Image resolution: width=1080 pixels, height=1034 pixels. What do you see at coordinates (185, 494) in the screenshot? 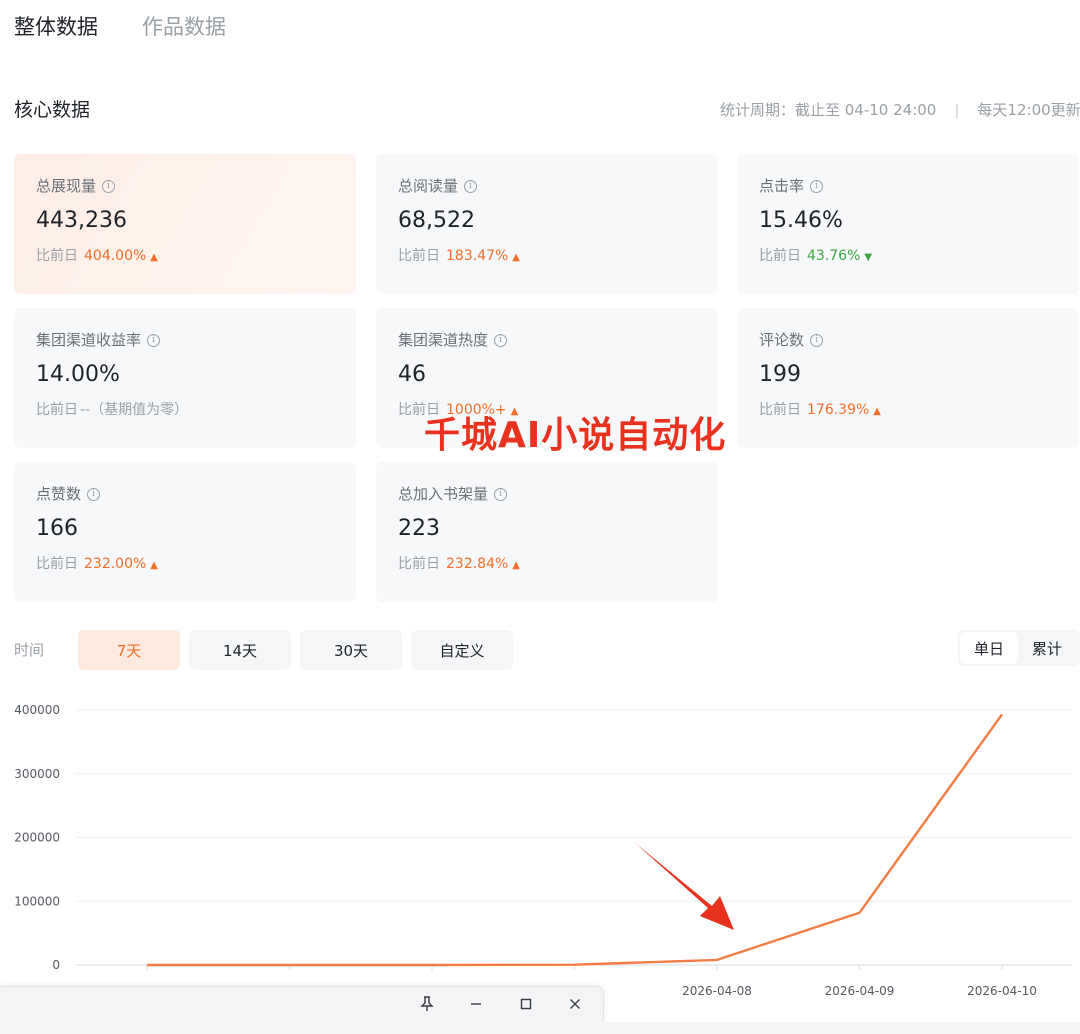
I see `metric-label: 点赞数 i` at bounding box center [185, 494].